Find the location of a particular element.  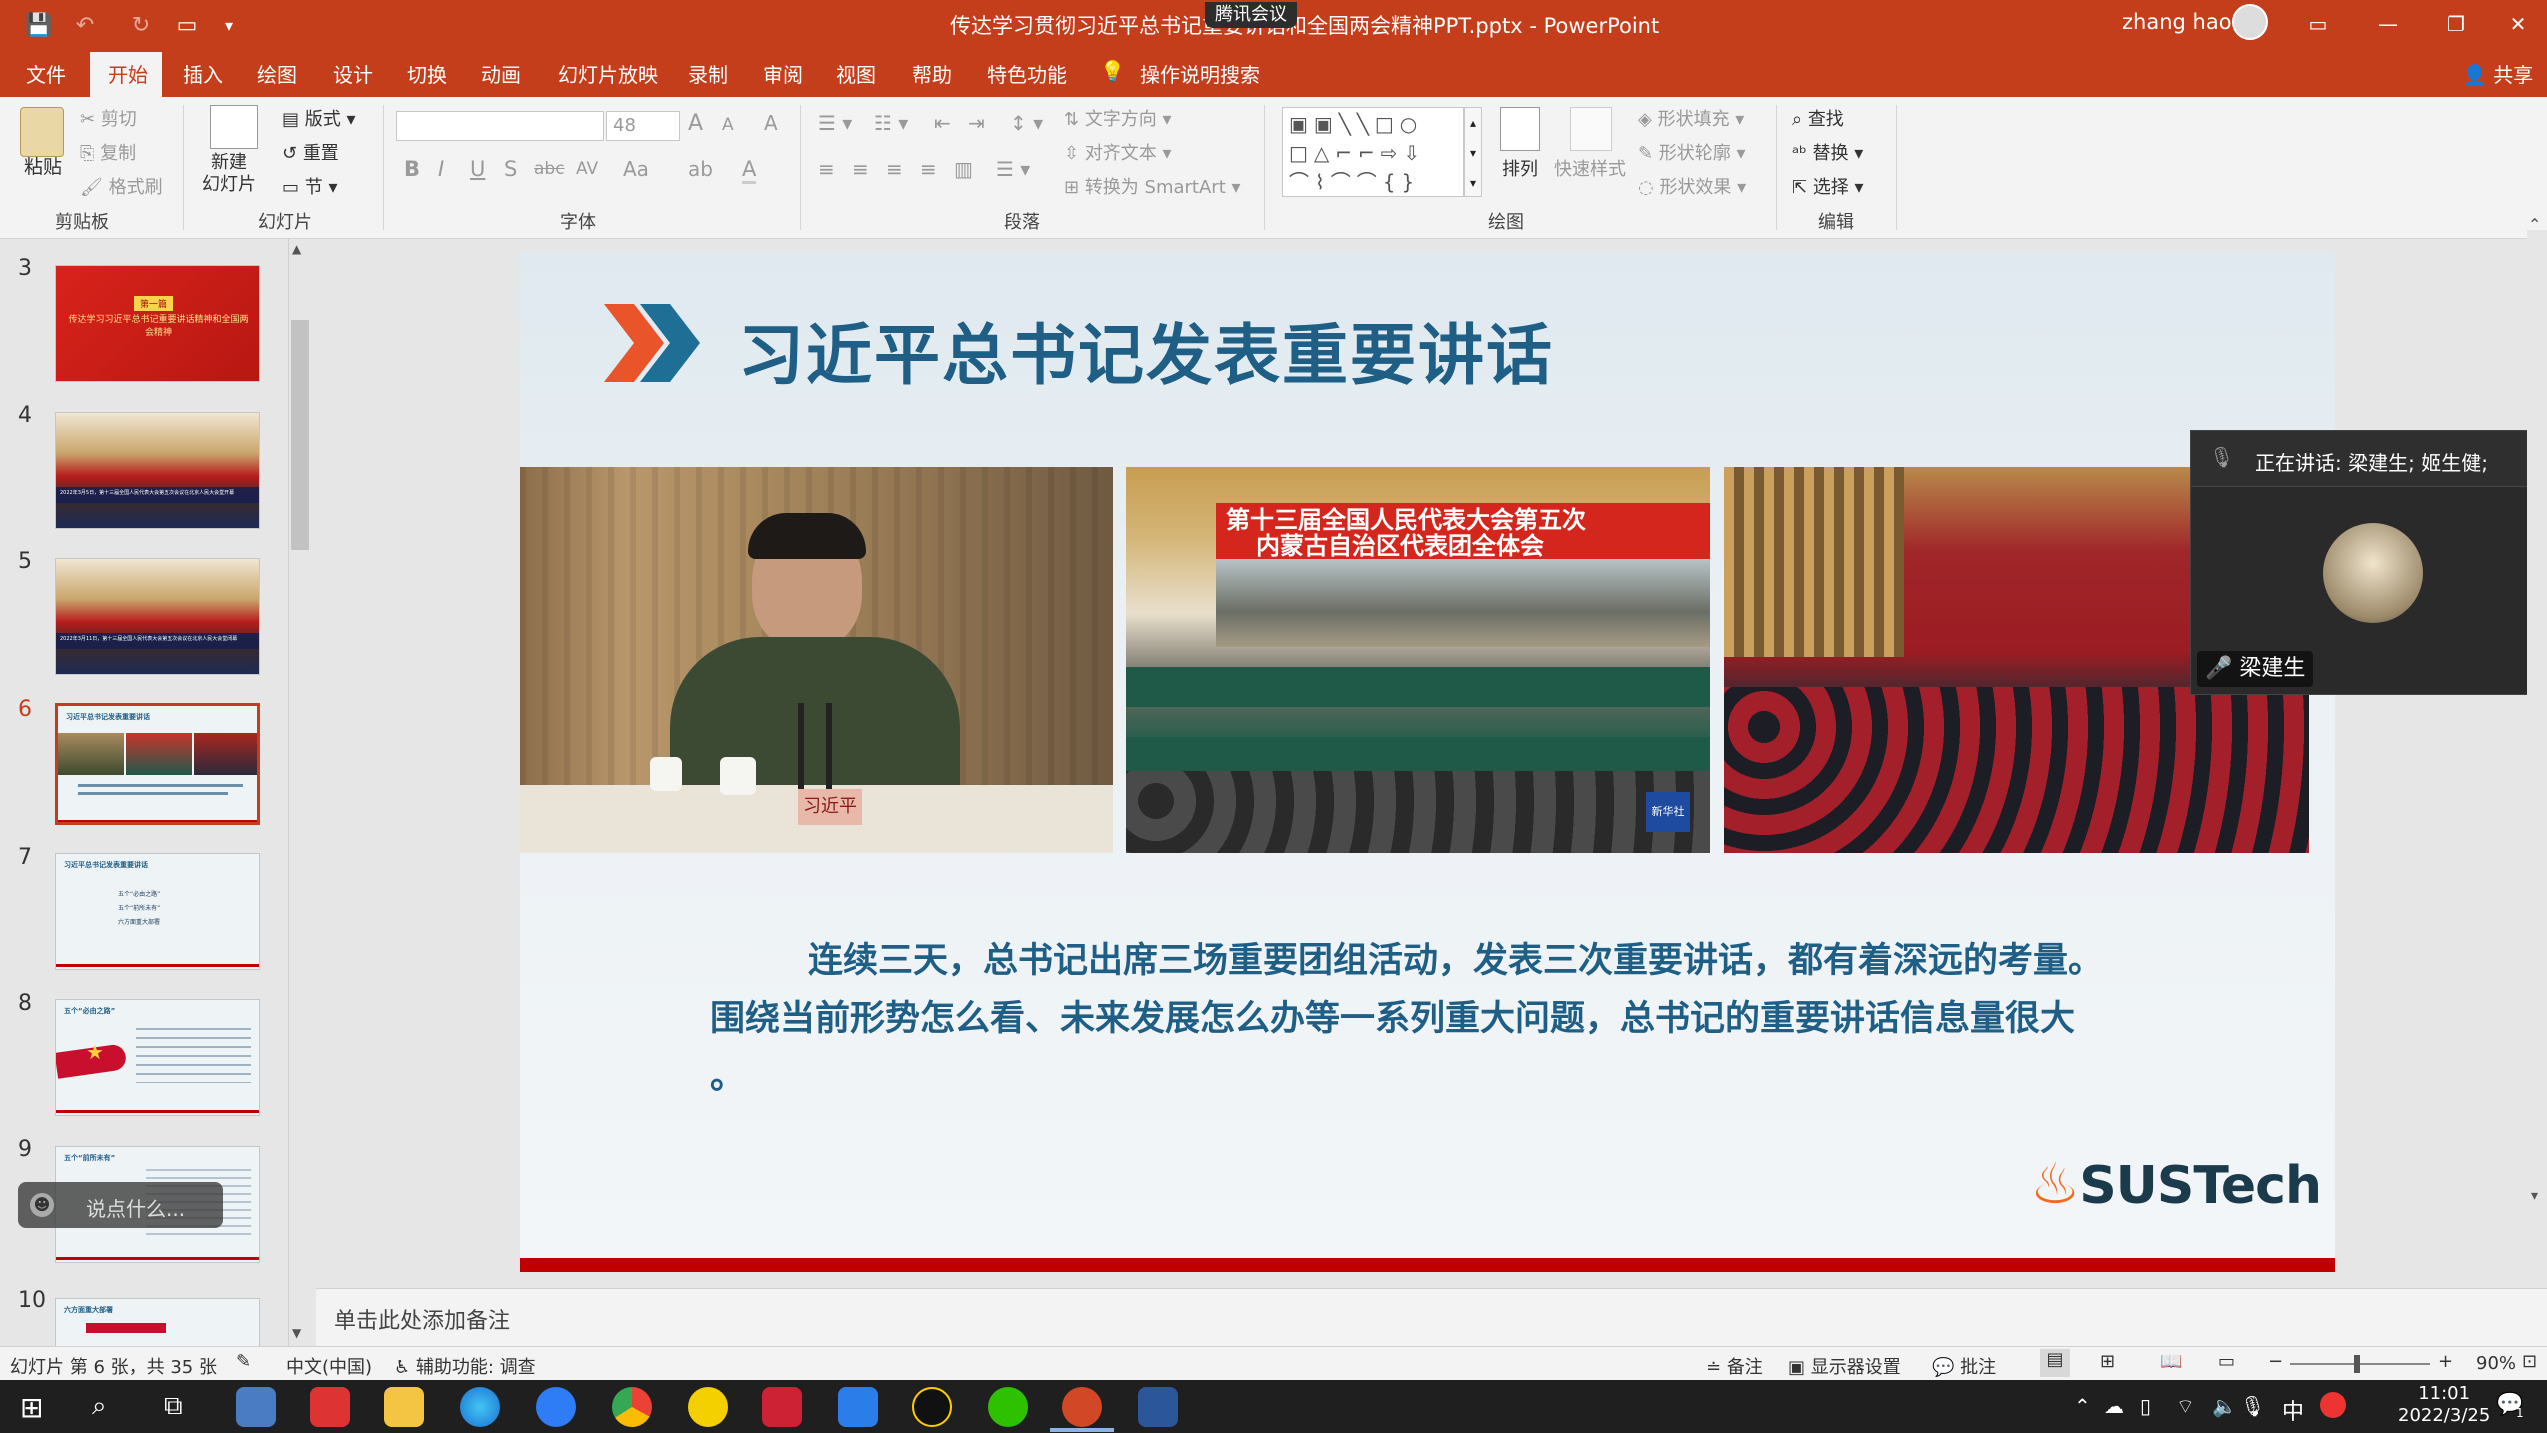

tab-features: 特色功能 is located at coordinates (1027, 73).